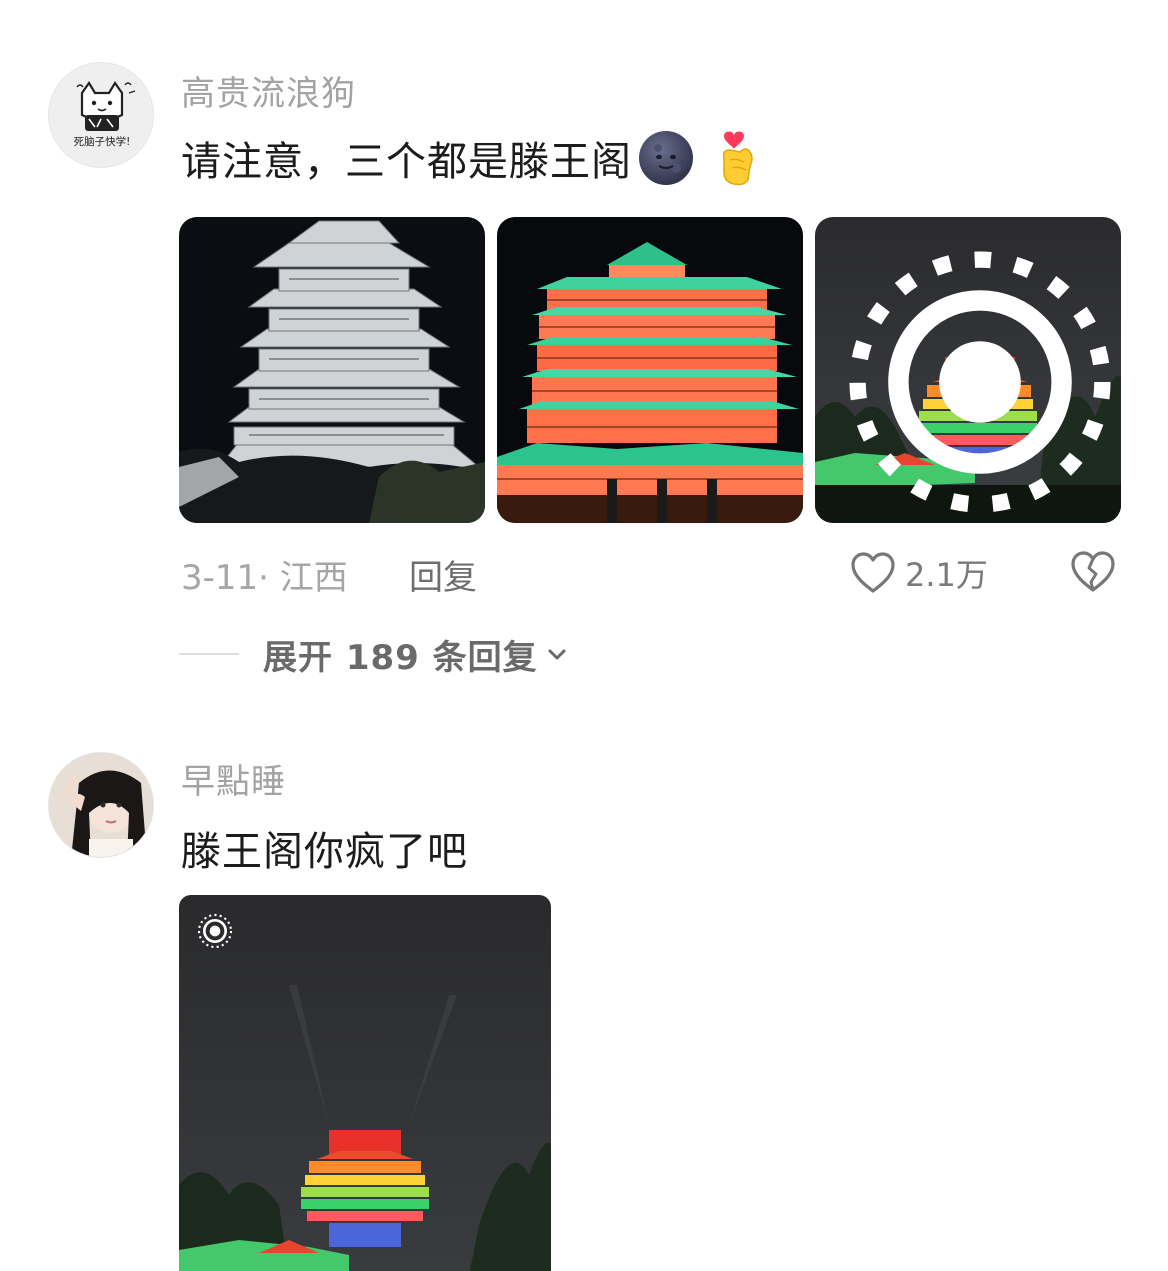 The height and width of the screenshot is (1271, 1168). I want to click on svg-text: 死脑子快学!, so click(102, 141).